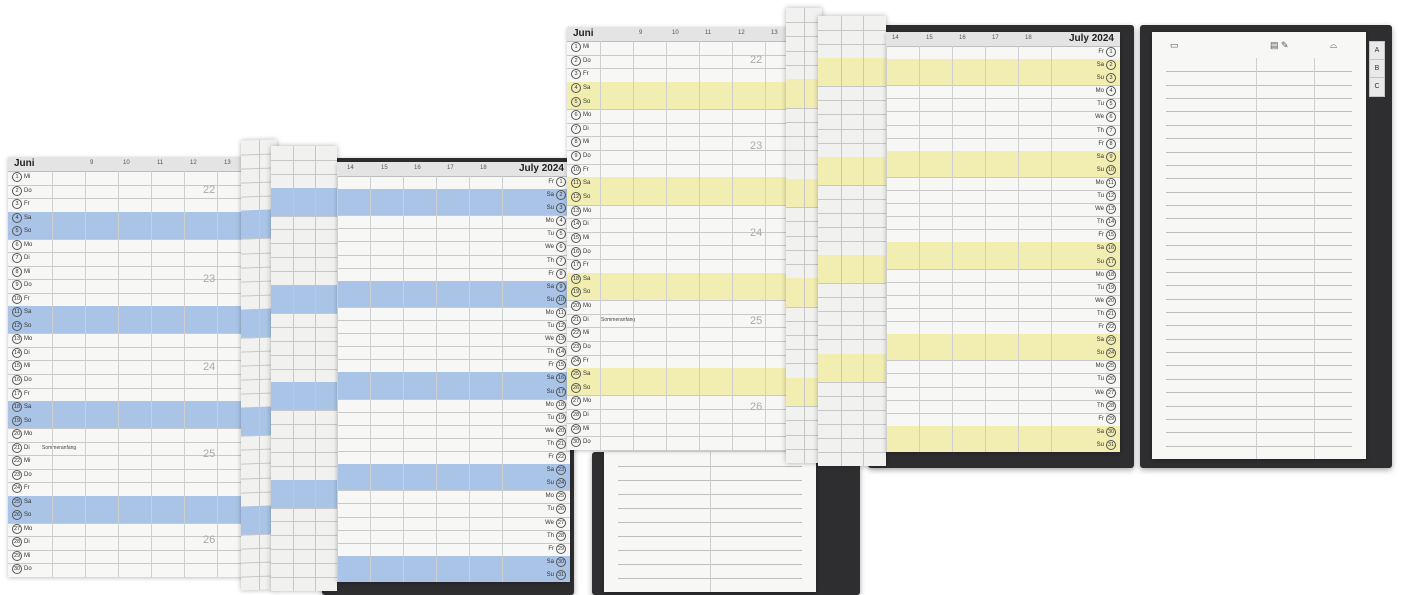  Describe the element at coordinates (580, 143) in the screenshot. I see `day-label: 8 Mi` at that location.